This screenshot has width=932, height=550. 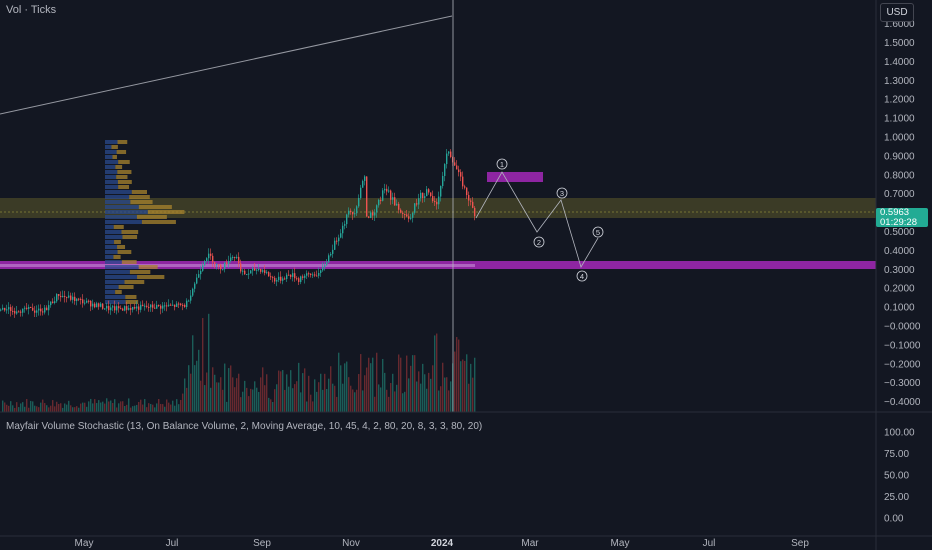 What do you see at coordinates (899, 289) in the screenshot?
I see `price-axis-label: 0.2000` at bounding box center [899, 289].